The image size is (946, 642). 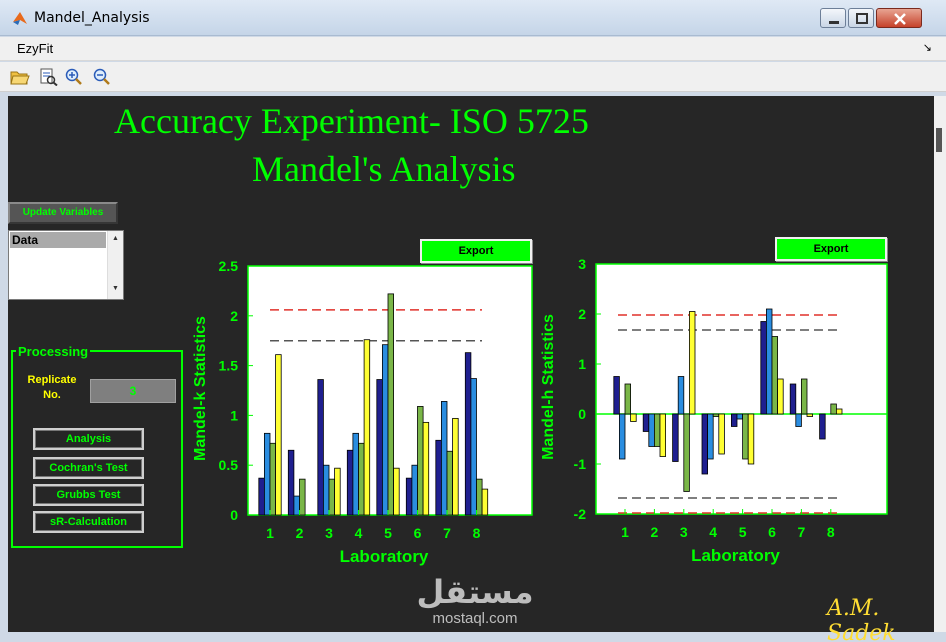 What do you see at coordinates (769, 361) in the screenshot?
I see `h-bar-s2-lab6` at bounding box center [769, 361].